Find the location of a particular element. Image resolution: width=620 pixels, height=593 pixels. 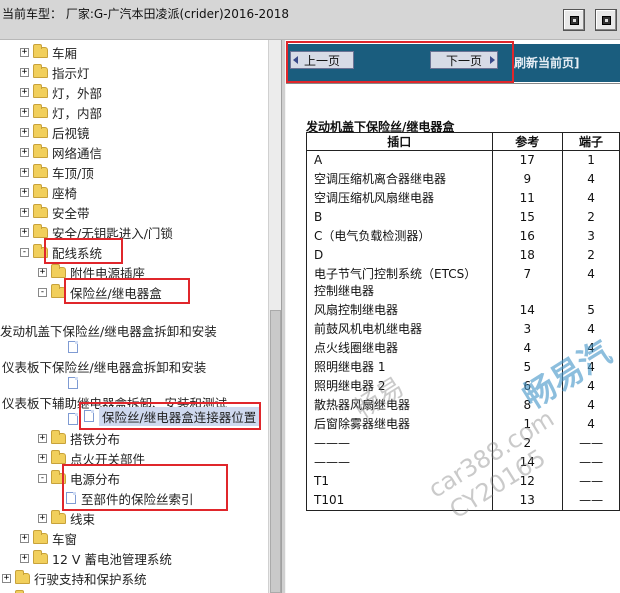

tree-item: + 网络通信 is located at coordinates (61, 152).